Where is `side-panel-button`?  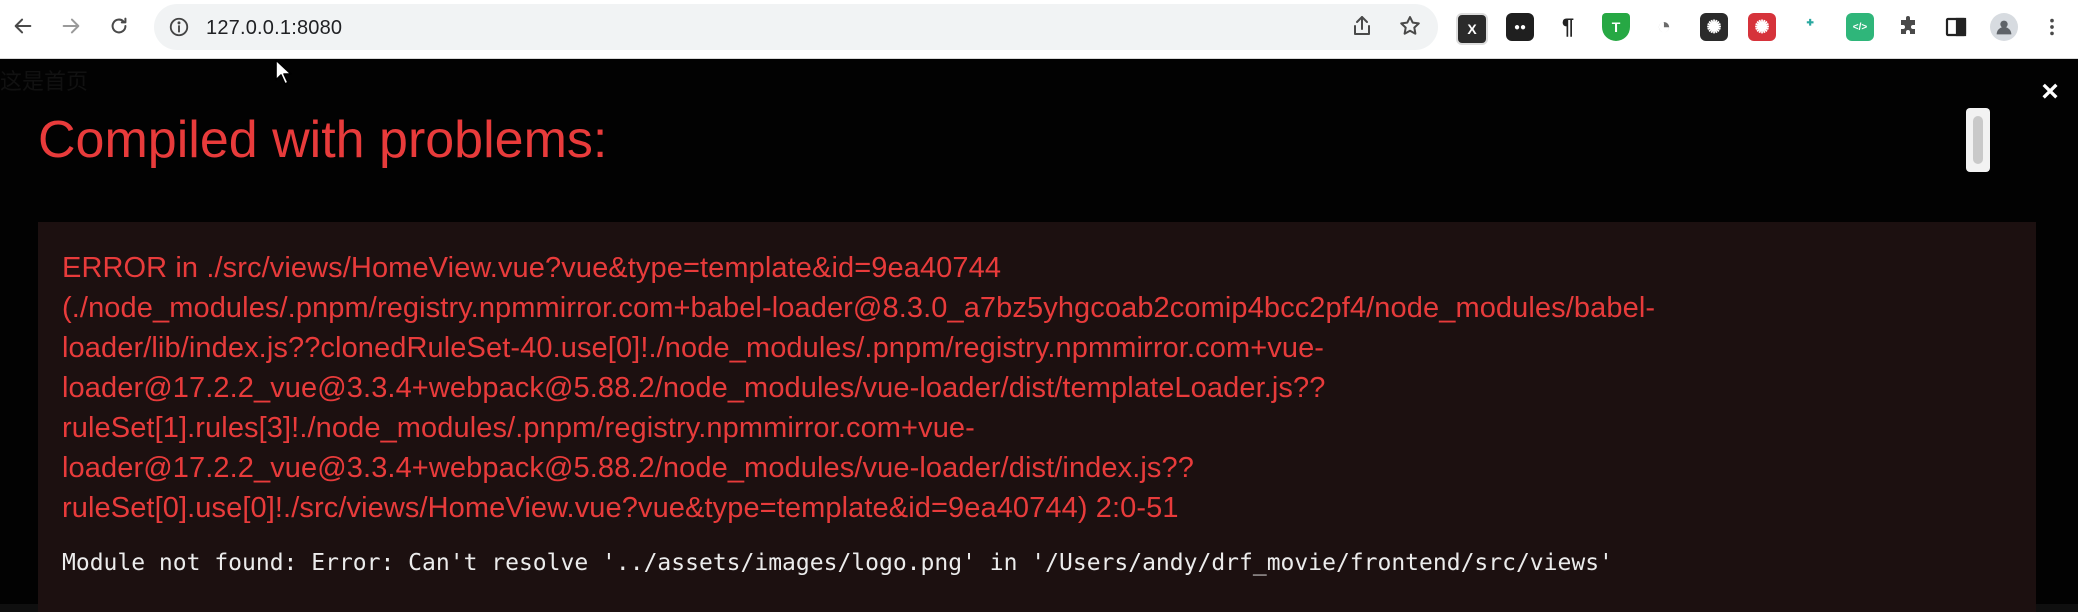 side-panel-button is located at coordinates (1956, 27).